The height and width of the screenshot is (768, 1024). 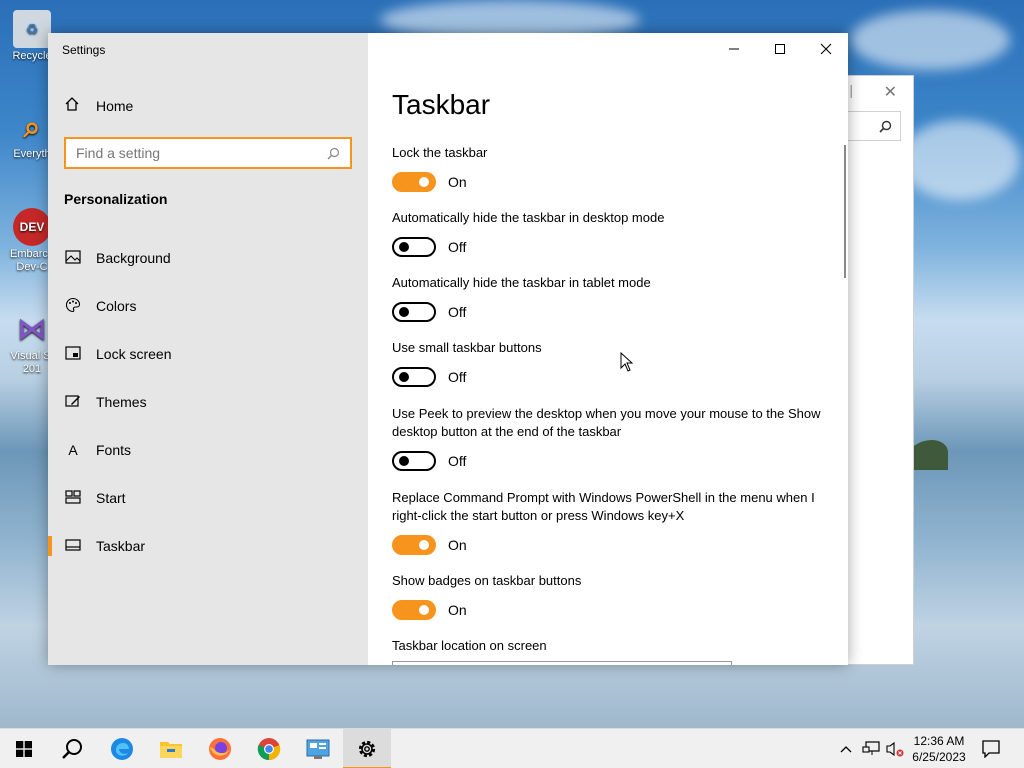 I want to click on search-button, so click(x=72, y=748).